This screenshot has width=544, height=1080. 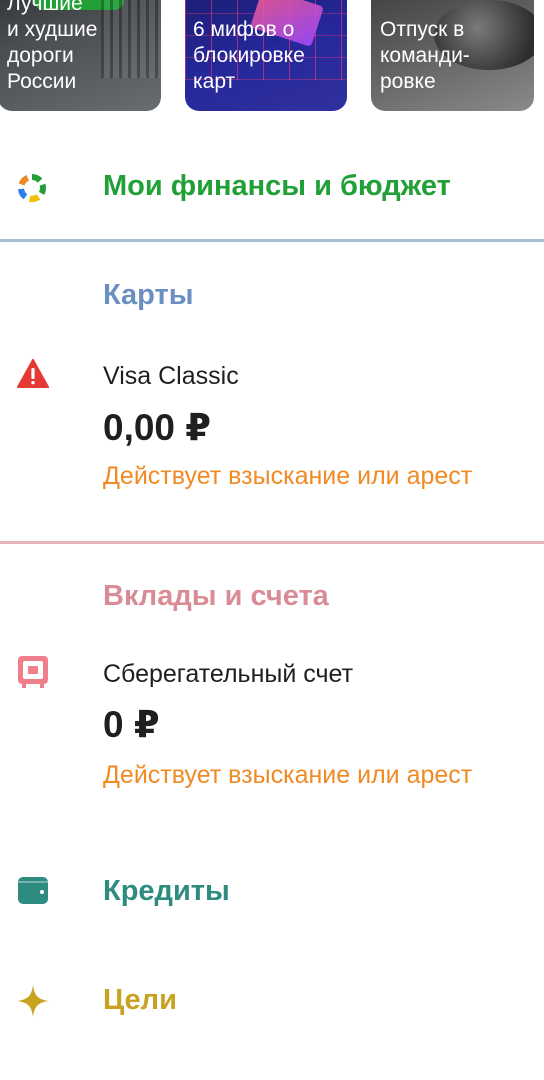 What do you see at coordinates (33, 376) in the screenshot?
I see `warning-icon` at bounding box center [33, 376].